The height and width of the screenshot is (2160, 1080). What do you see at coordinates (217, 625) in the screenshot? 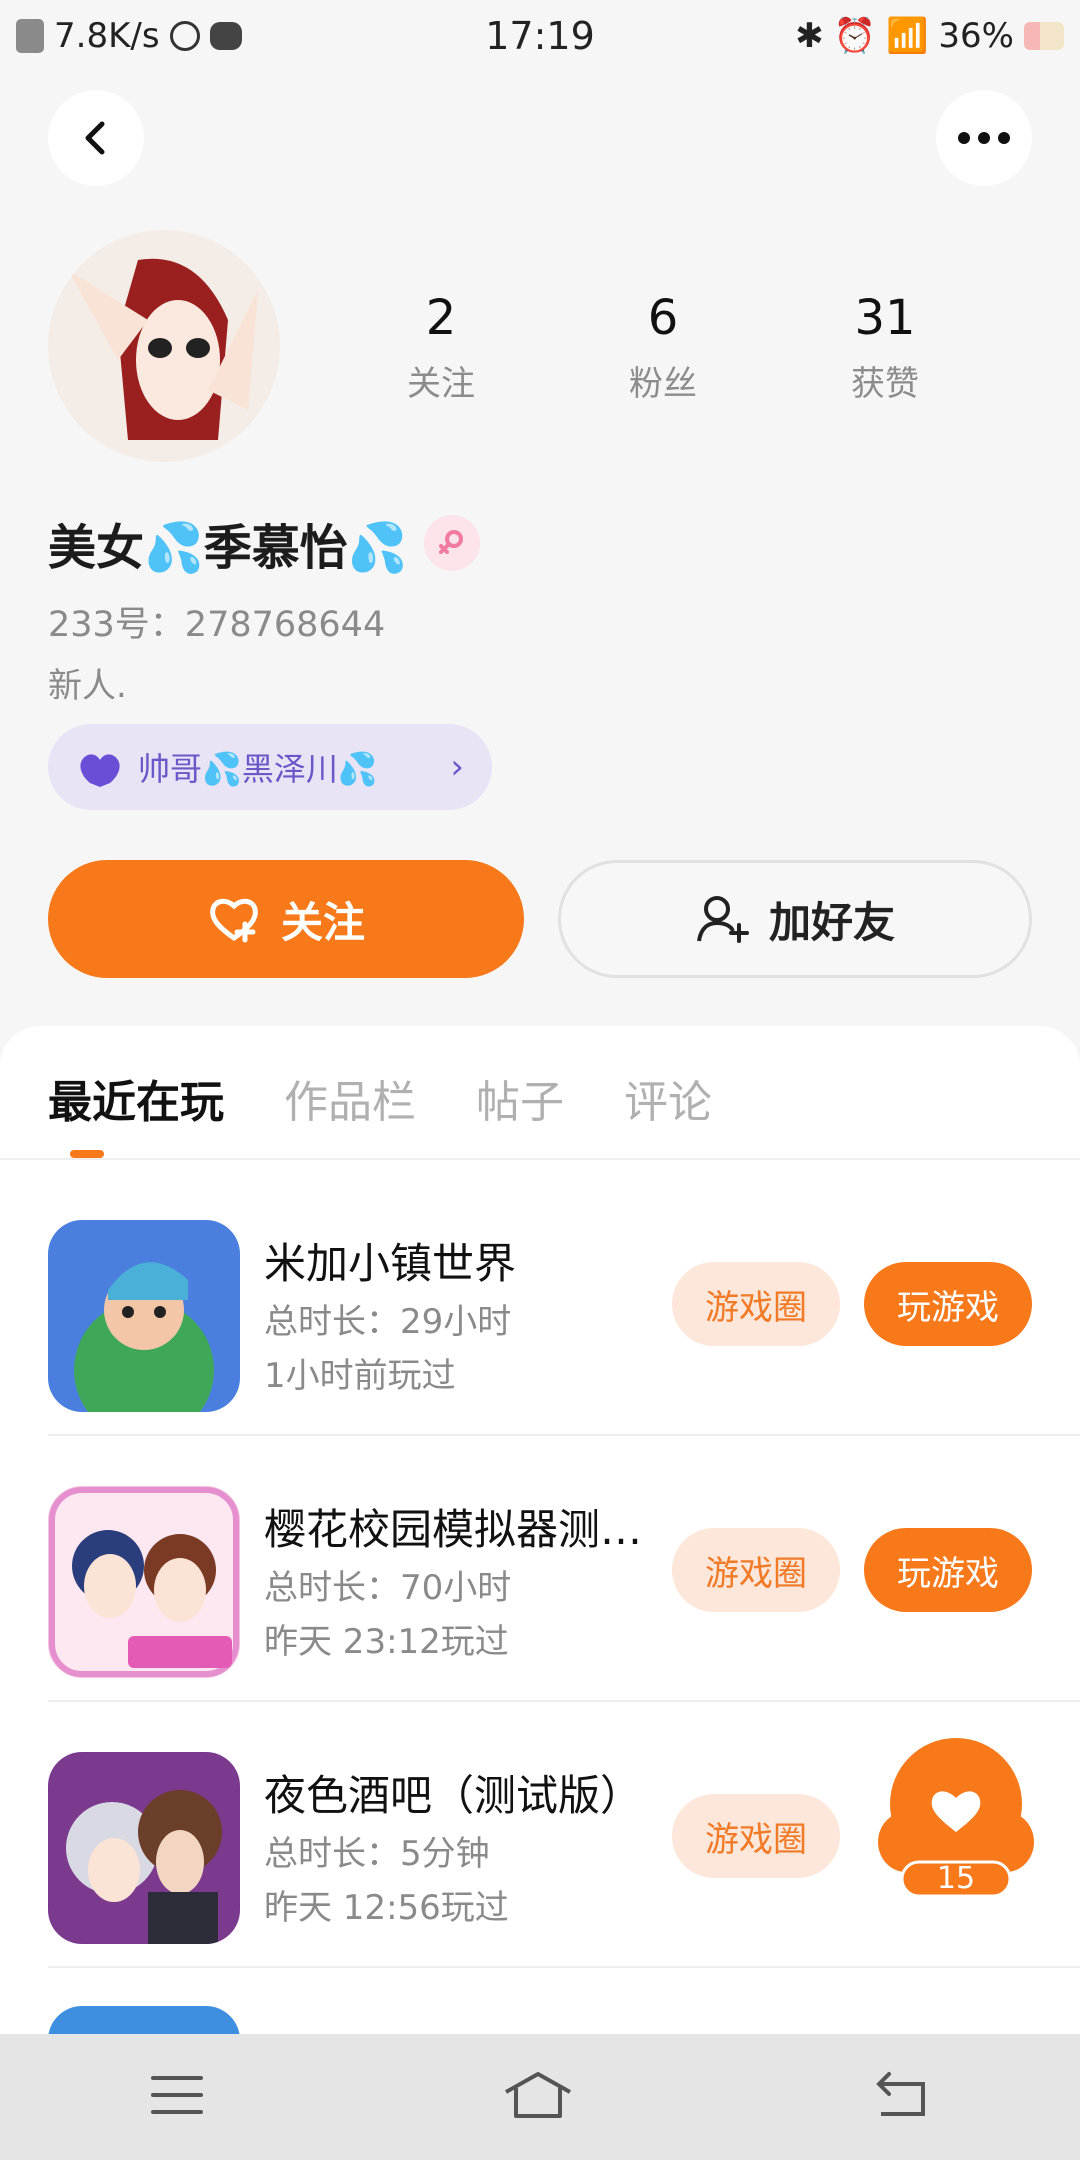
I see `user-id: 233号：278768644` at bounding box center [217, 625].